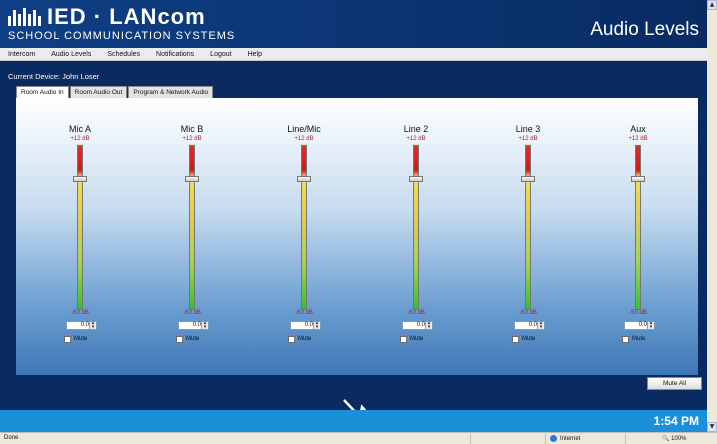 This screenshot has width=717, height=444. Describe the element at coordinates (304, 129) in the screenshot. I see `channel-name: Line/Mic` at that location.